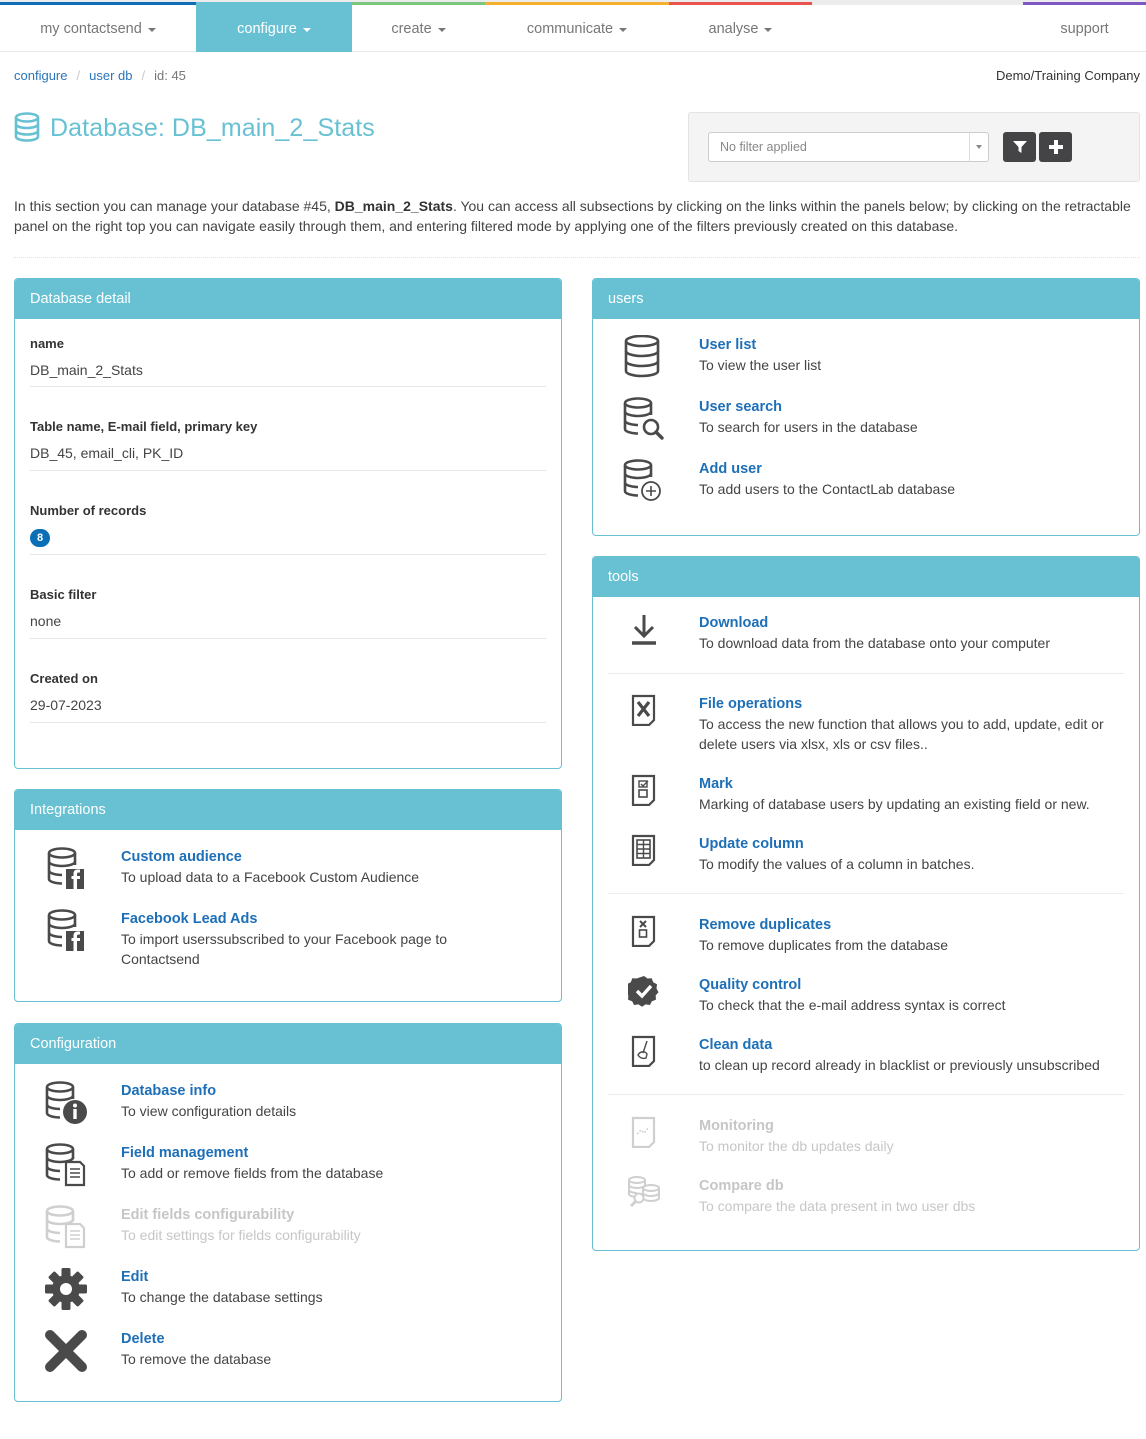 This screenshot has width=1146, height=1439. Describe the element at coordinates (736, 1126) in the screenshot. I see `item-title: Monitoring` at that location.